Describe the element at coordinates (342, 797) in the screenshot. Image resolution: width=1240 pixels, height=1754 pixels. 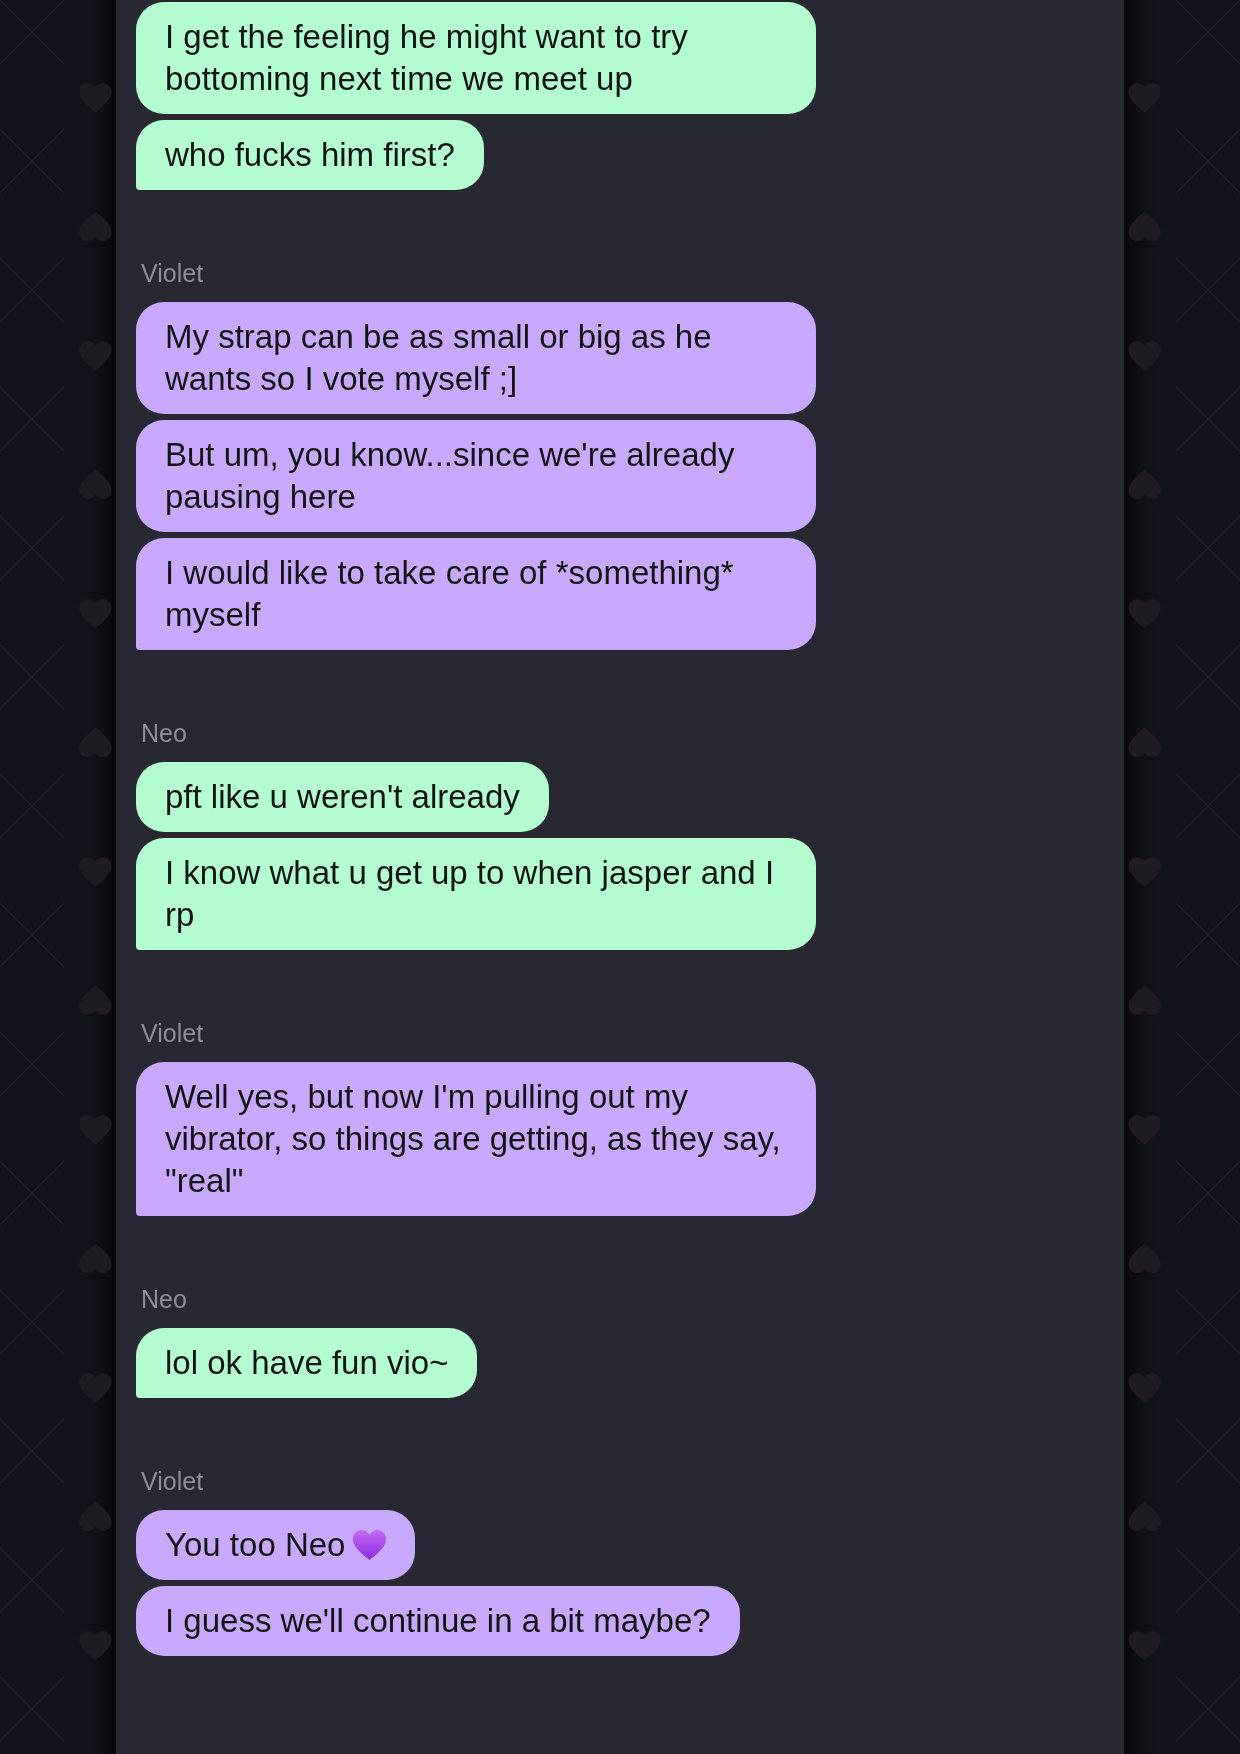
I see `message-bubble: pft like u weren't already` at that location.